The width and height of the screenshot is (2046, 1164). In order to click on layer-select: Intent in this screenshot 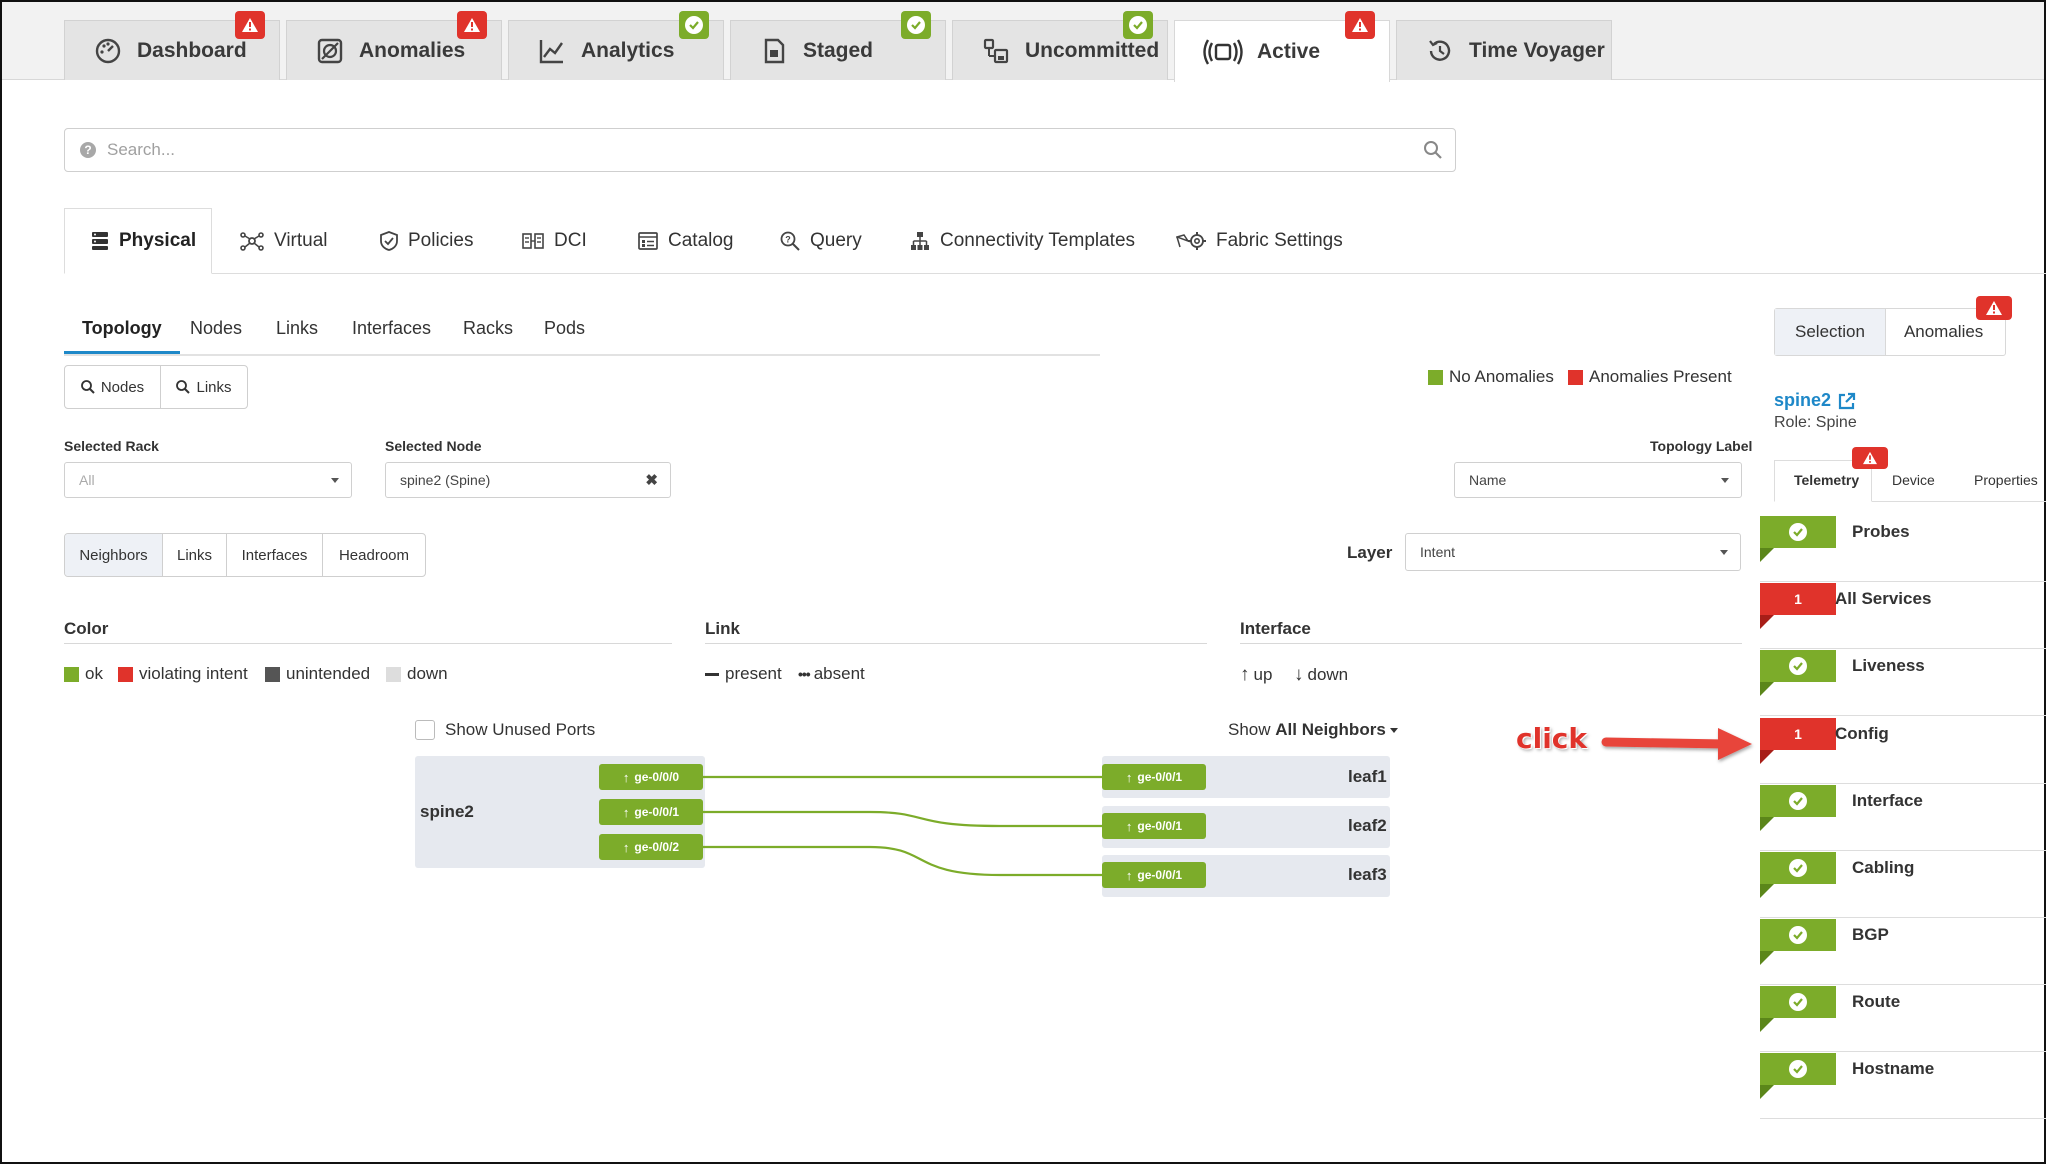, I will do `click(1573, 552)`.